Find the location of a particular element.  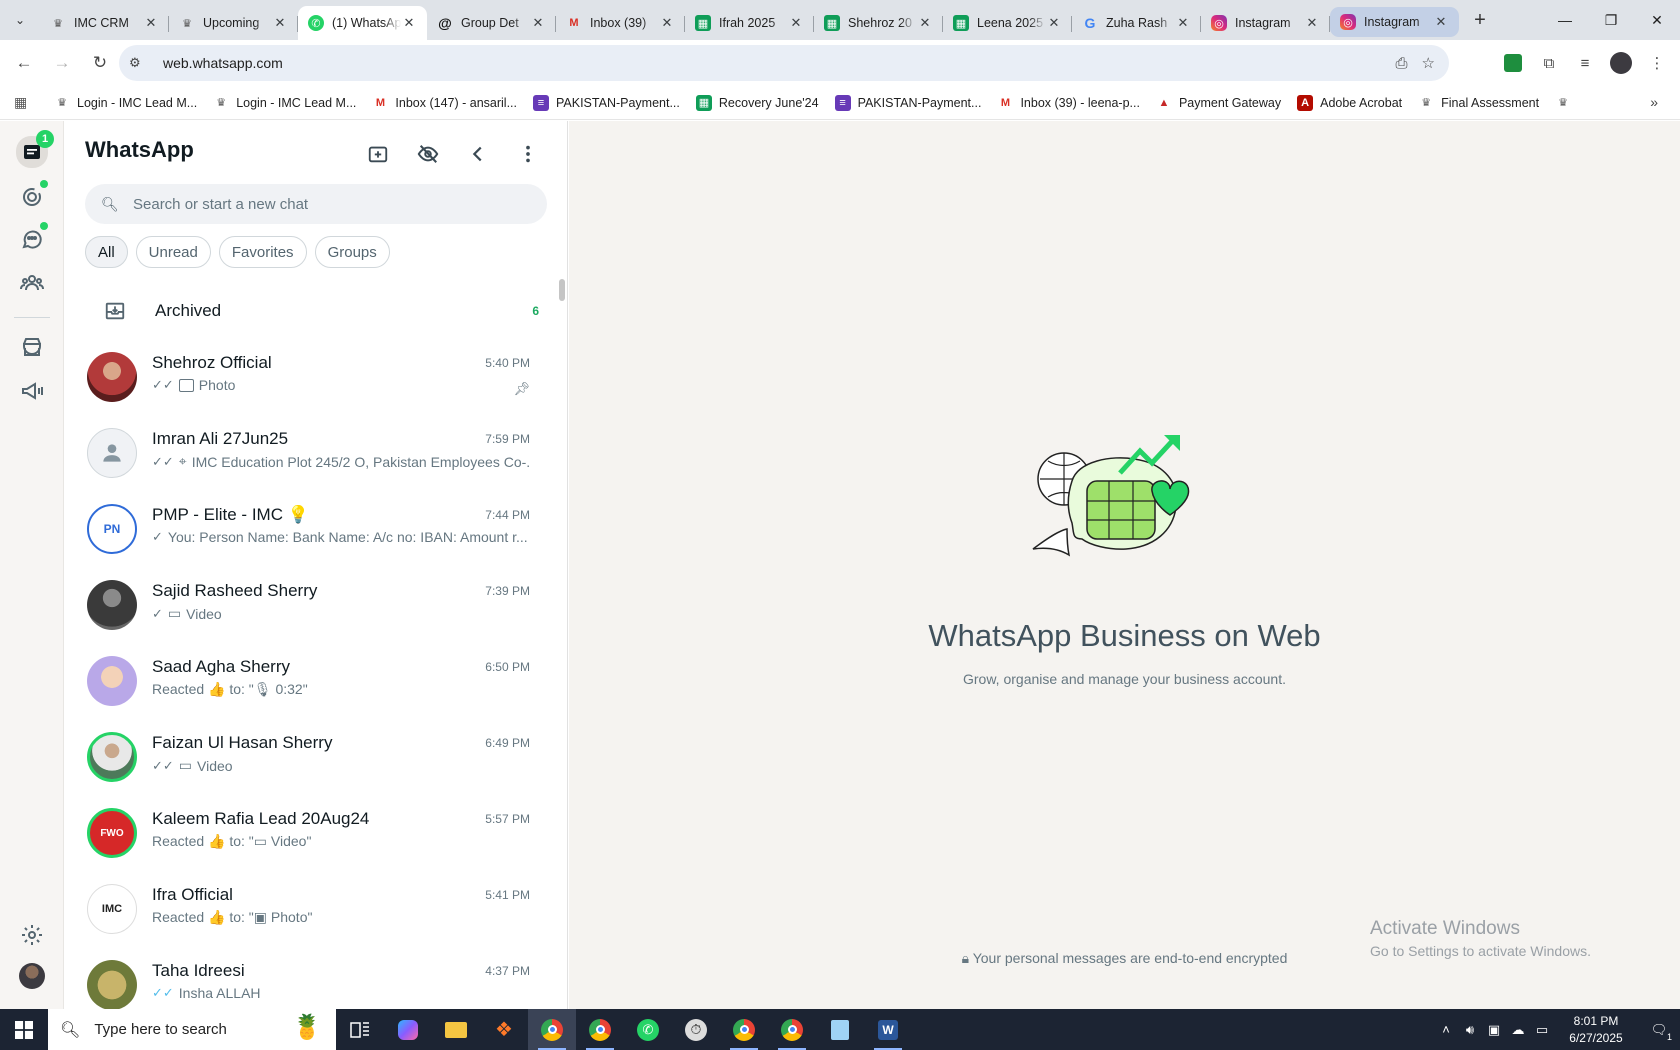

copilot-icon is located at coordinates (408, 1029).